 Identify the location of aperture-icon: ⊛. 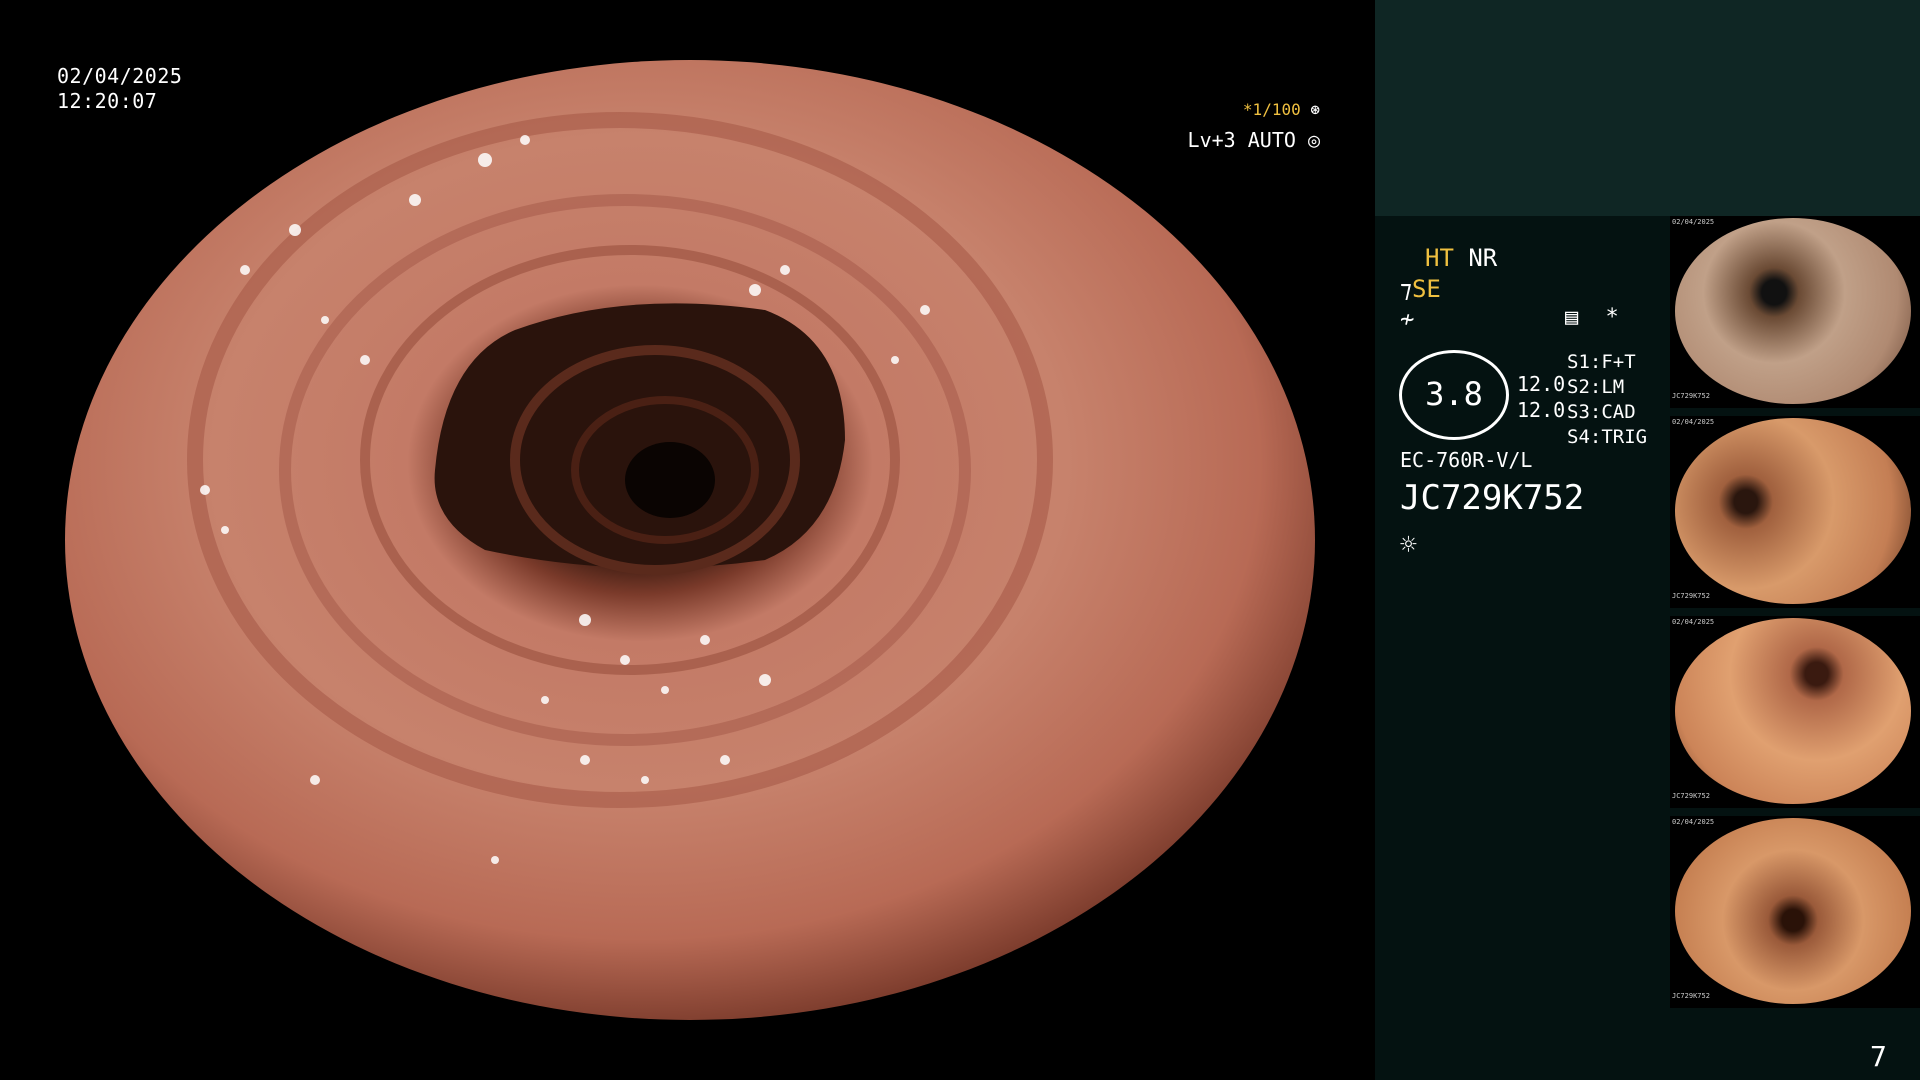
(1315, 109).